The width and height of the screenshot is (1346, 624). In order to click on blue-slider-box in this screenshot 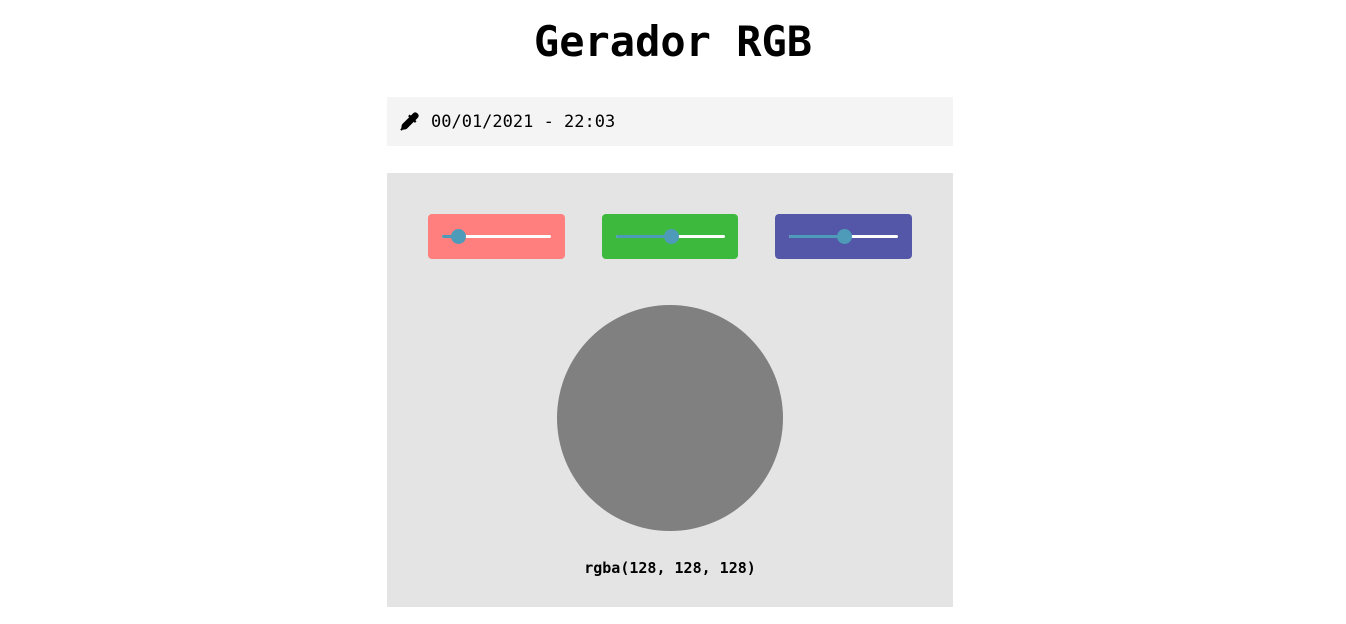, I will do `click(843, 236)`.